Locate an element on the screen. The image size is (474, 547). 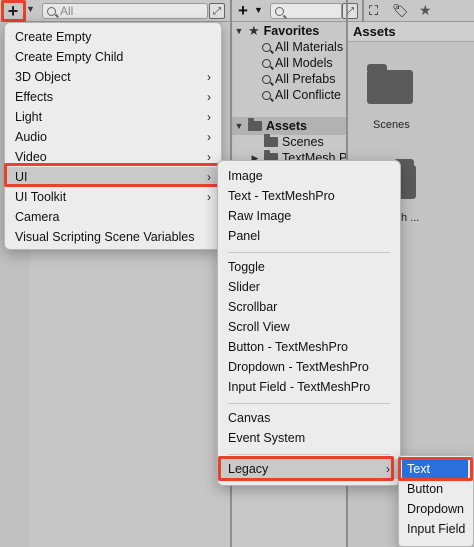
menu-item-label: Toggle is located at coordinates (246, 267).